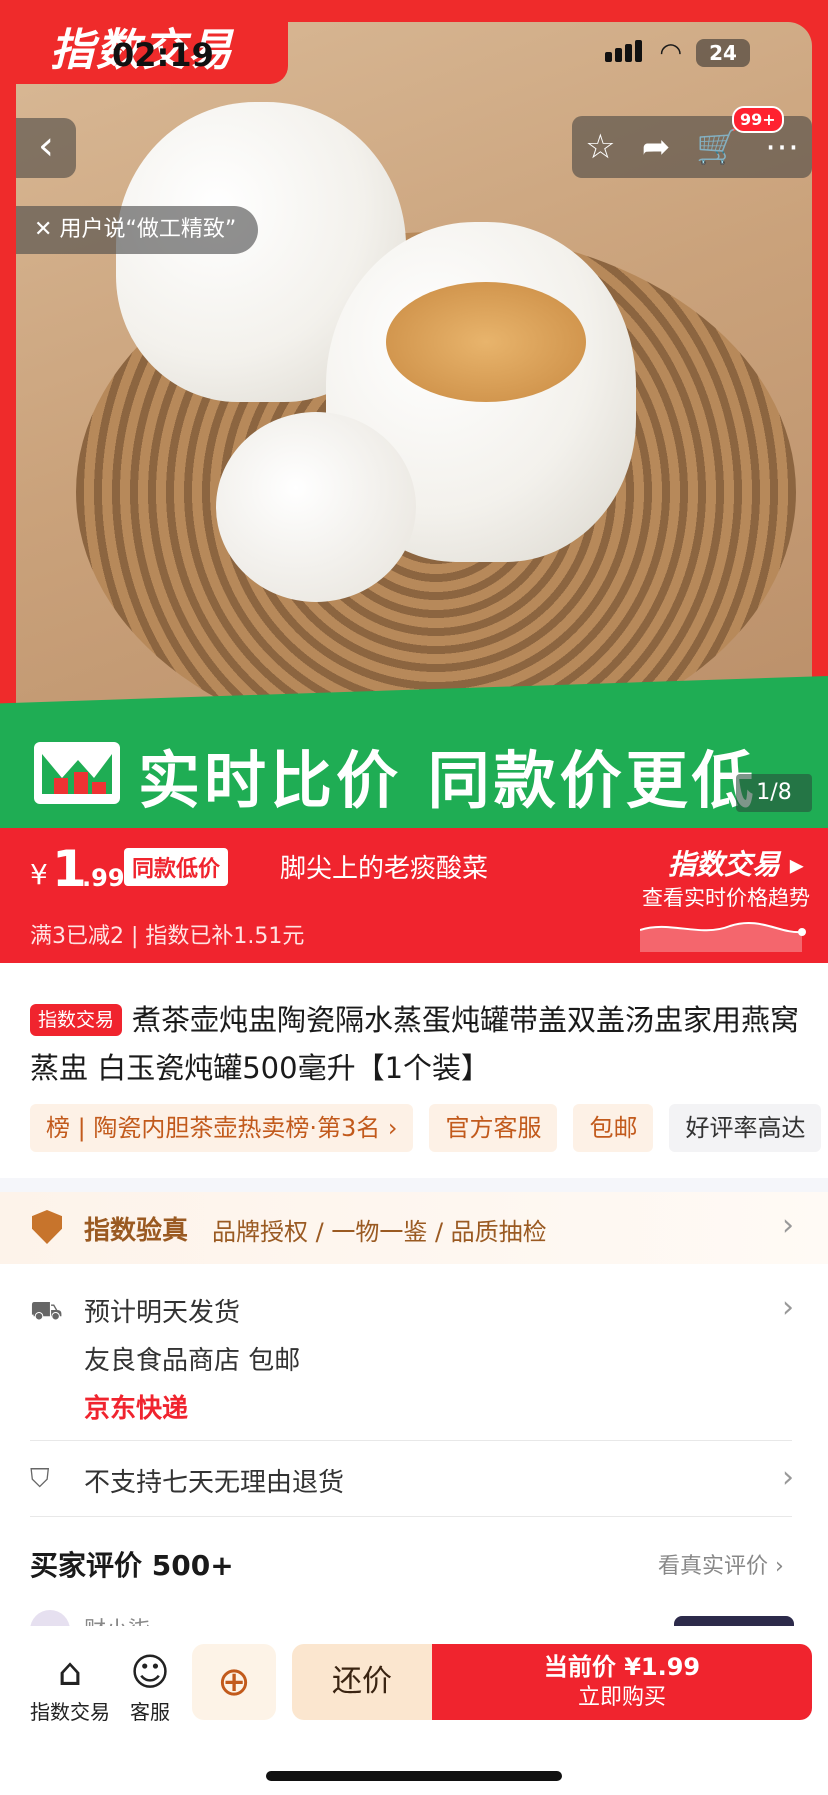 Image resolution: width=828 pixels, height=1795 pixels. Describe the element at coordinates (426, 1128) in the screenshot. I see `feature-chips: 榜 | 陶瓷内胆茶壶热卖榜·第3名 › 官方客服 包邮 好评率高达` at that location.